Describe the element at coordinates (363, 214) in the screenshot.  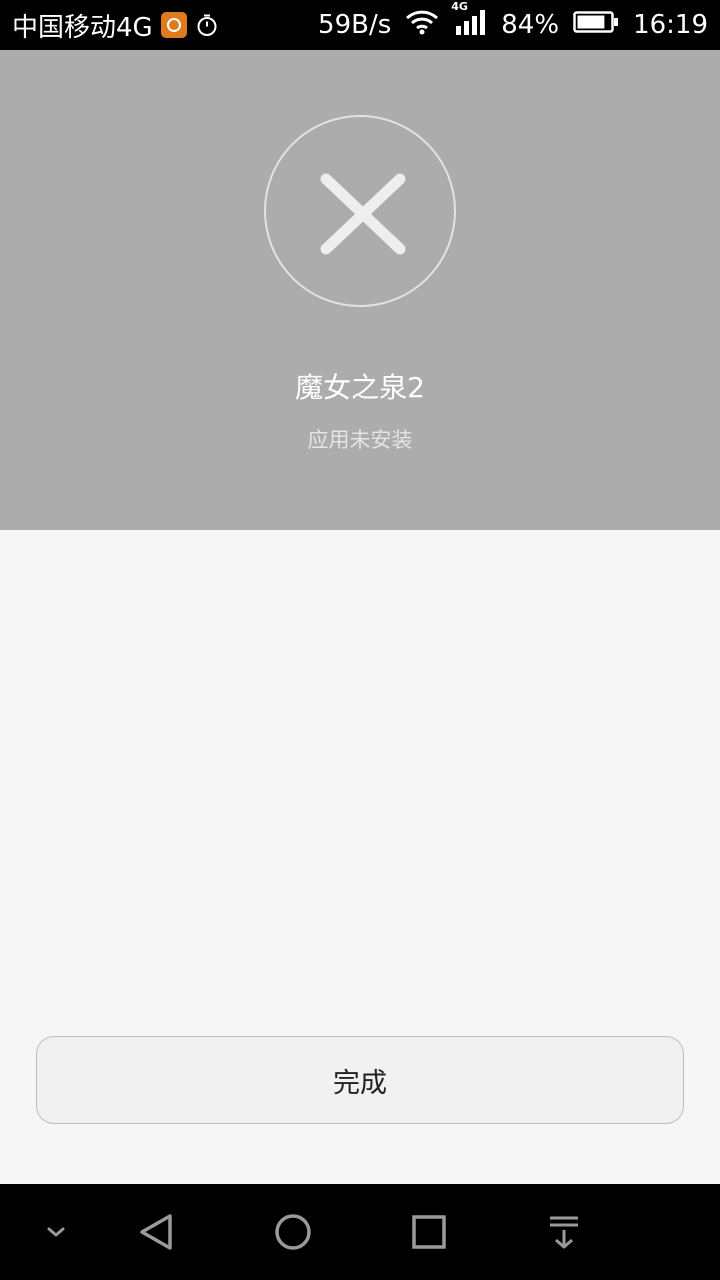
I see `close-icon` at that location.